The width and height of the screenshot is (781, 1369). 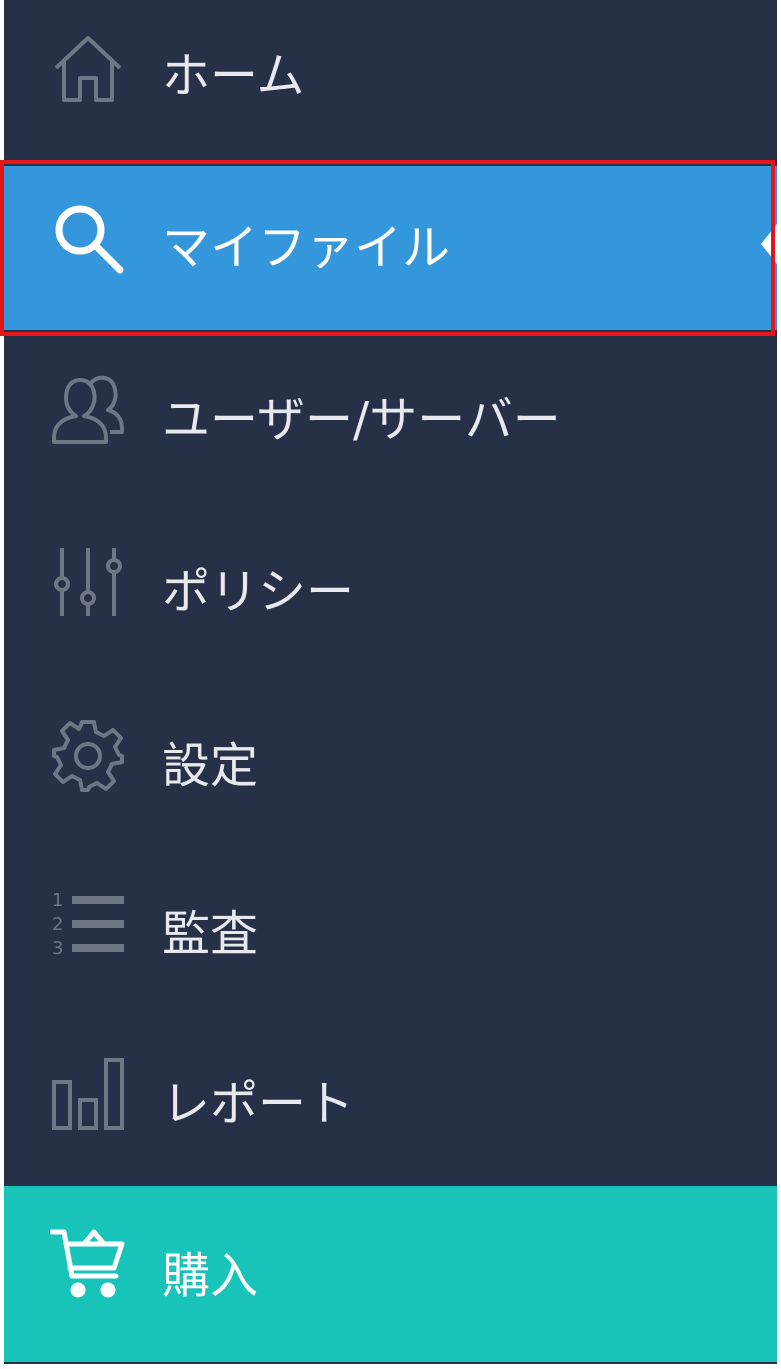 What do you see at coordinates (88, 70) in the screenshot?
I see `home-icon` at bounding box center [88, 70].